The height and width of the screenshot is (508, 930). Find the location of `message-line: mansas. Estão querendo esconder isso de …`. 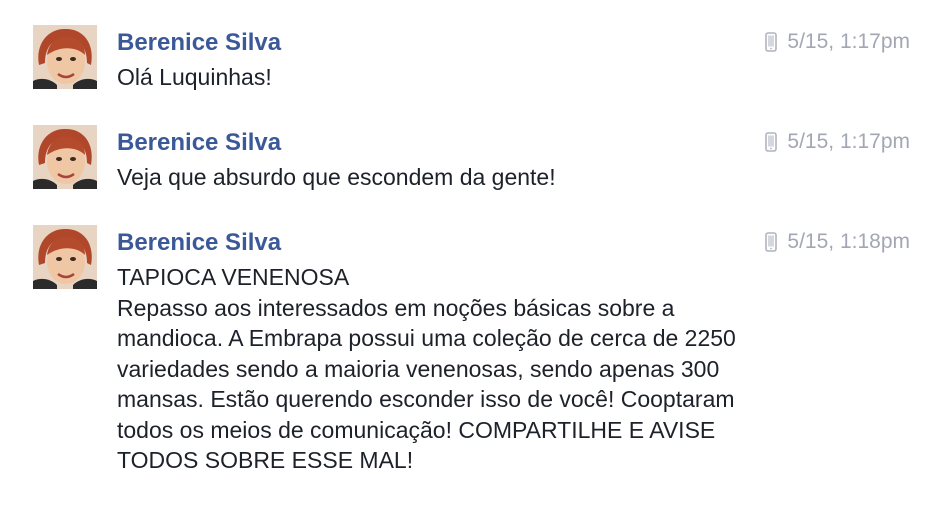

message-line: mansas. Estão querendo esconder isso de … is located at coordinates (426, 399).